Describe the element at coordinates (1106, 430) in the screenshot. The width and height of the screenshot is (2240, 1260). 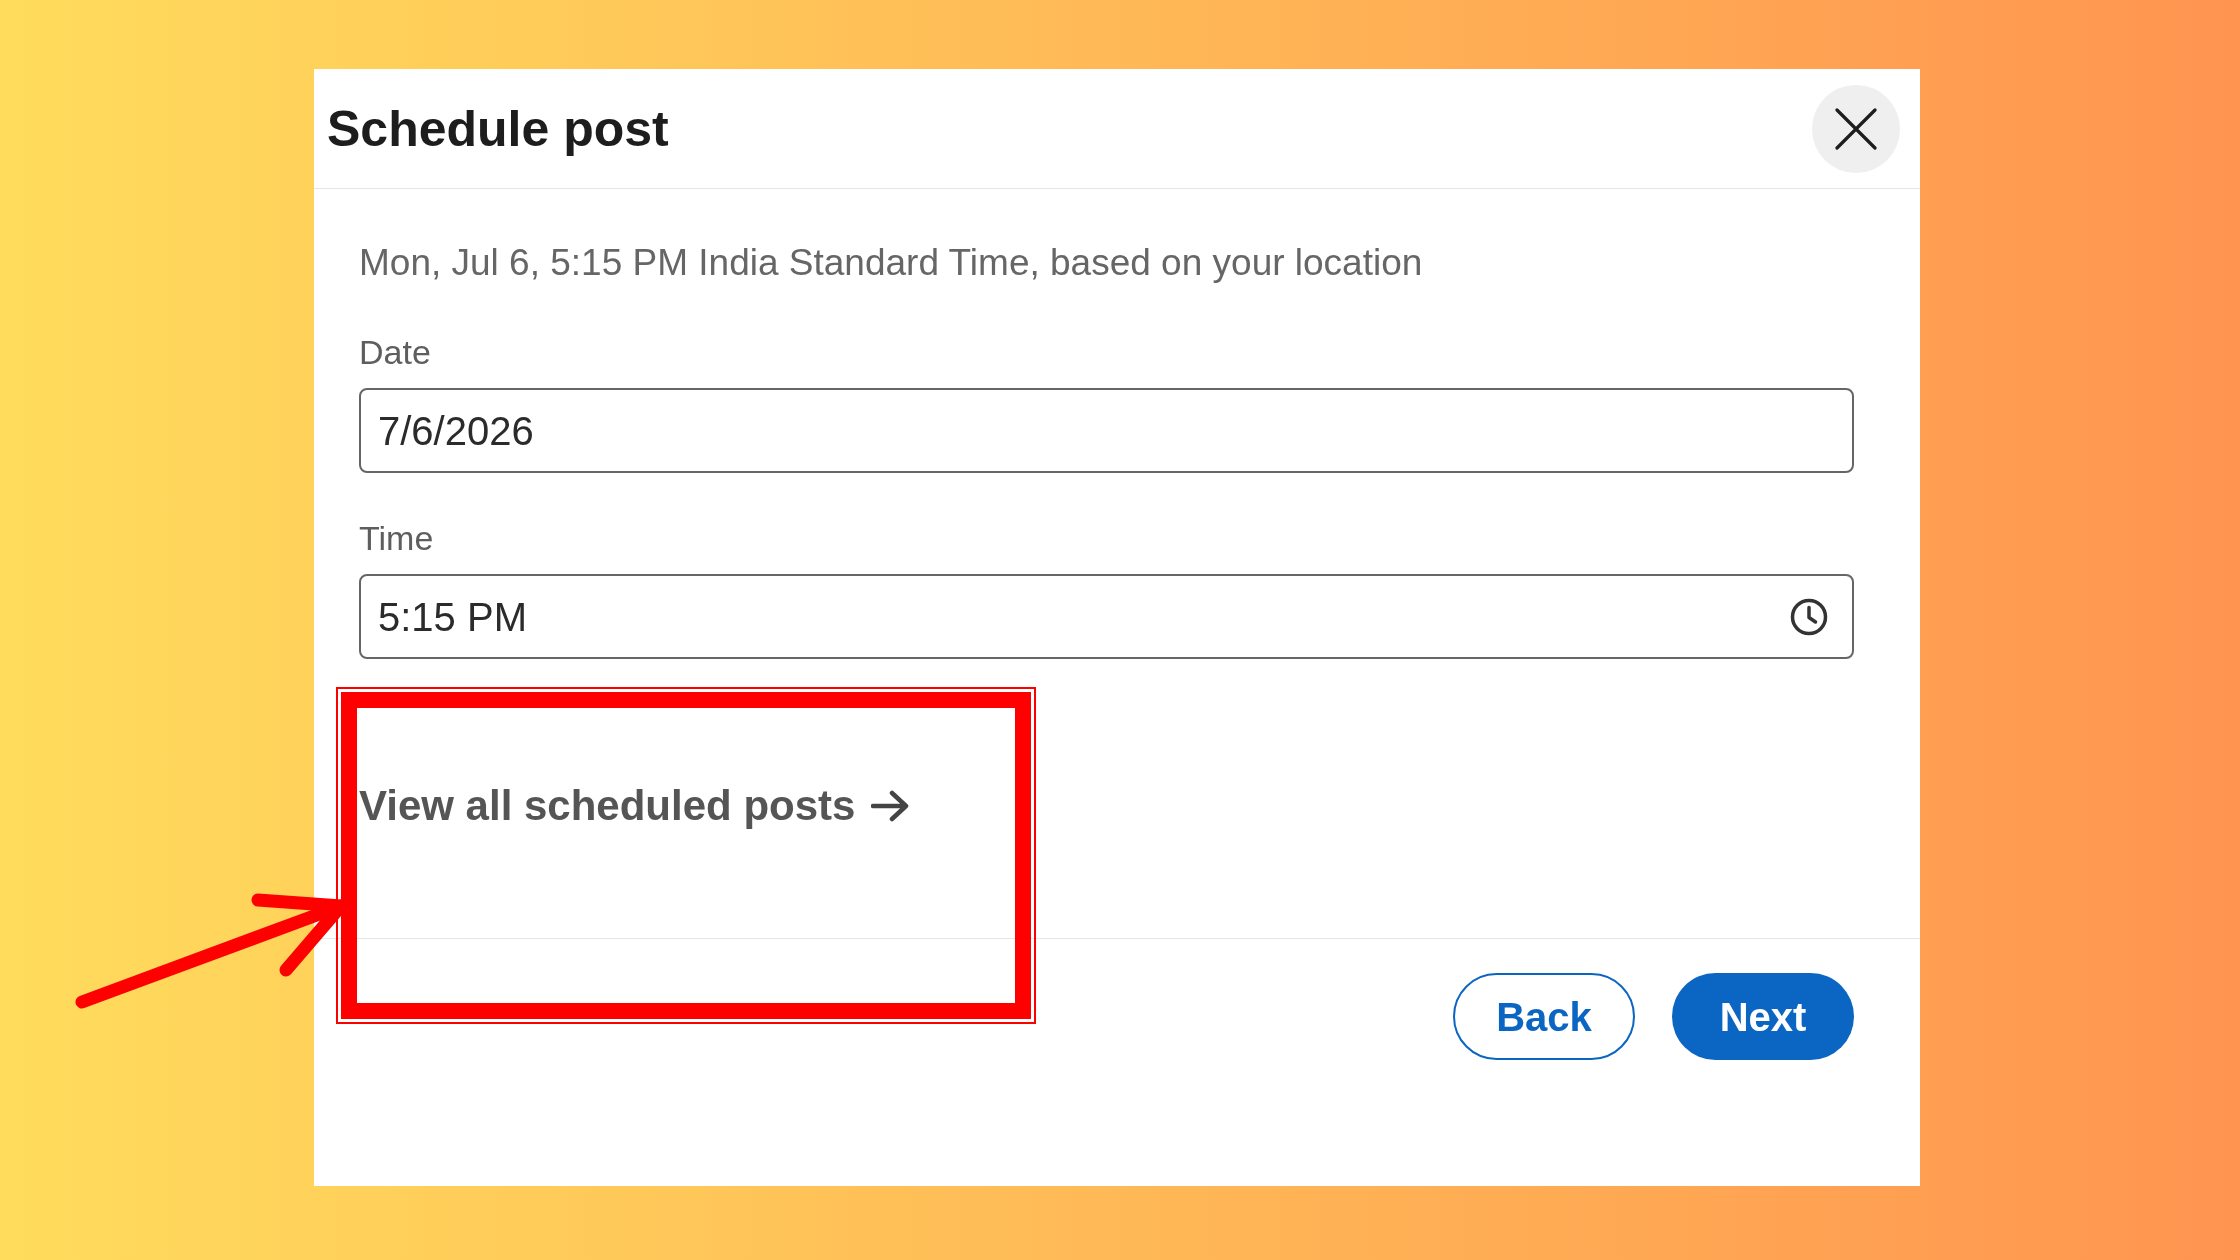
I see `date-field: 7/6/2026` at that location.